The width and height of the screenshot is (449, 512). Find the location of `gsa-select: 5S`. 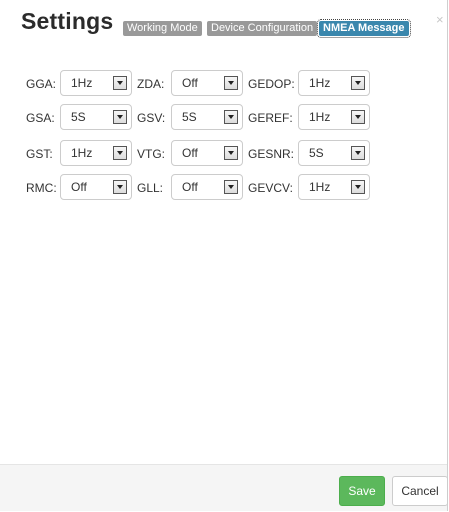

gsa-select: 5S is located at coordinates (96, 117).